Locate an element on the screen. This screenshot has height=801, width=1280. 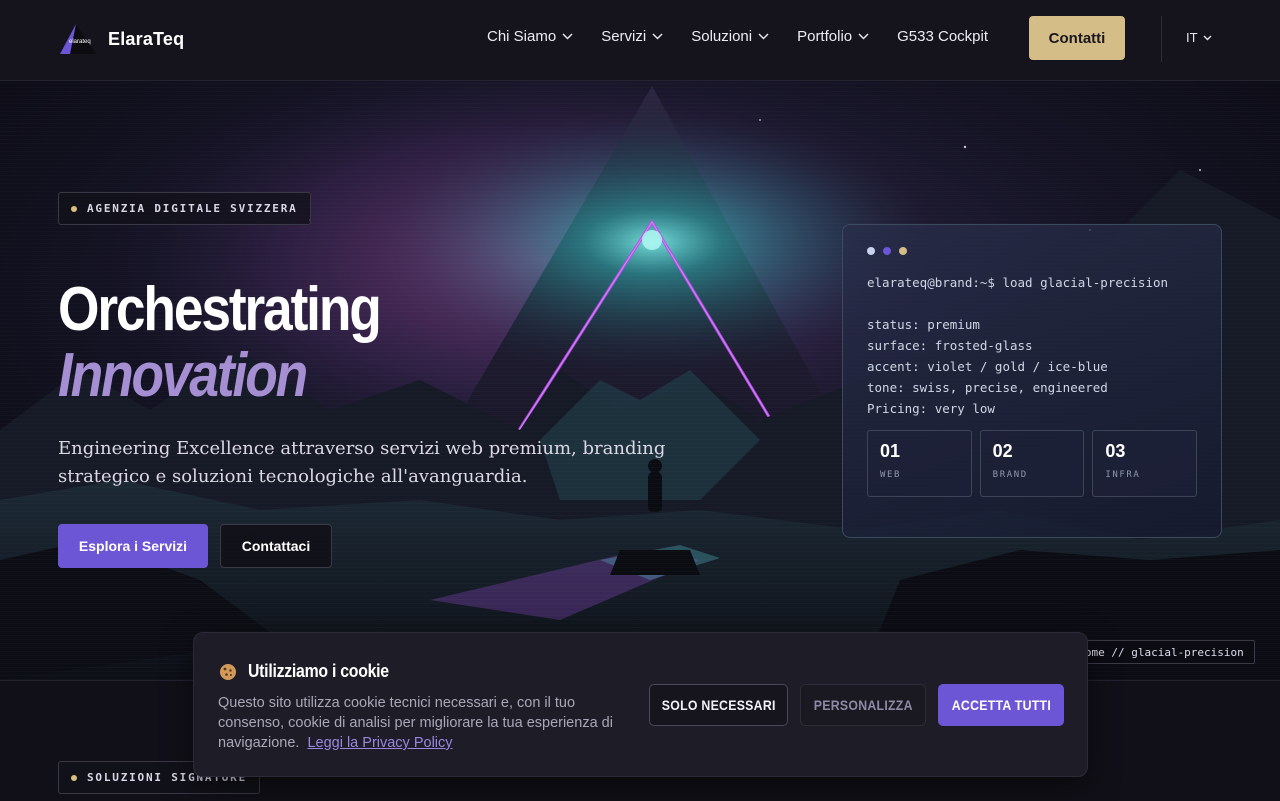
nav-servizi: Servizi is located at coordinates (632, 36).